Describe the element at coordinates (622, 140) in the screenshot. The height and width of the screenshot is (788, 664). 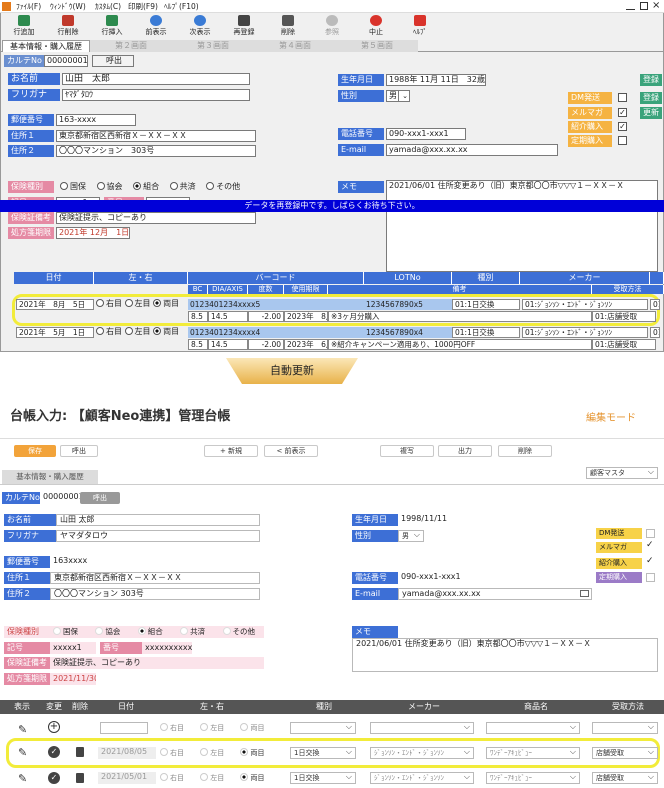
I see `flag-subscription-checkbox` at that location.